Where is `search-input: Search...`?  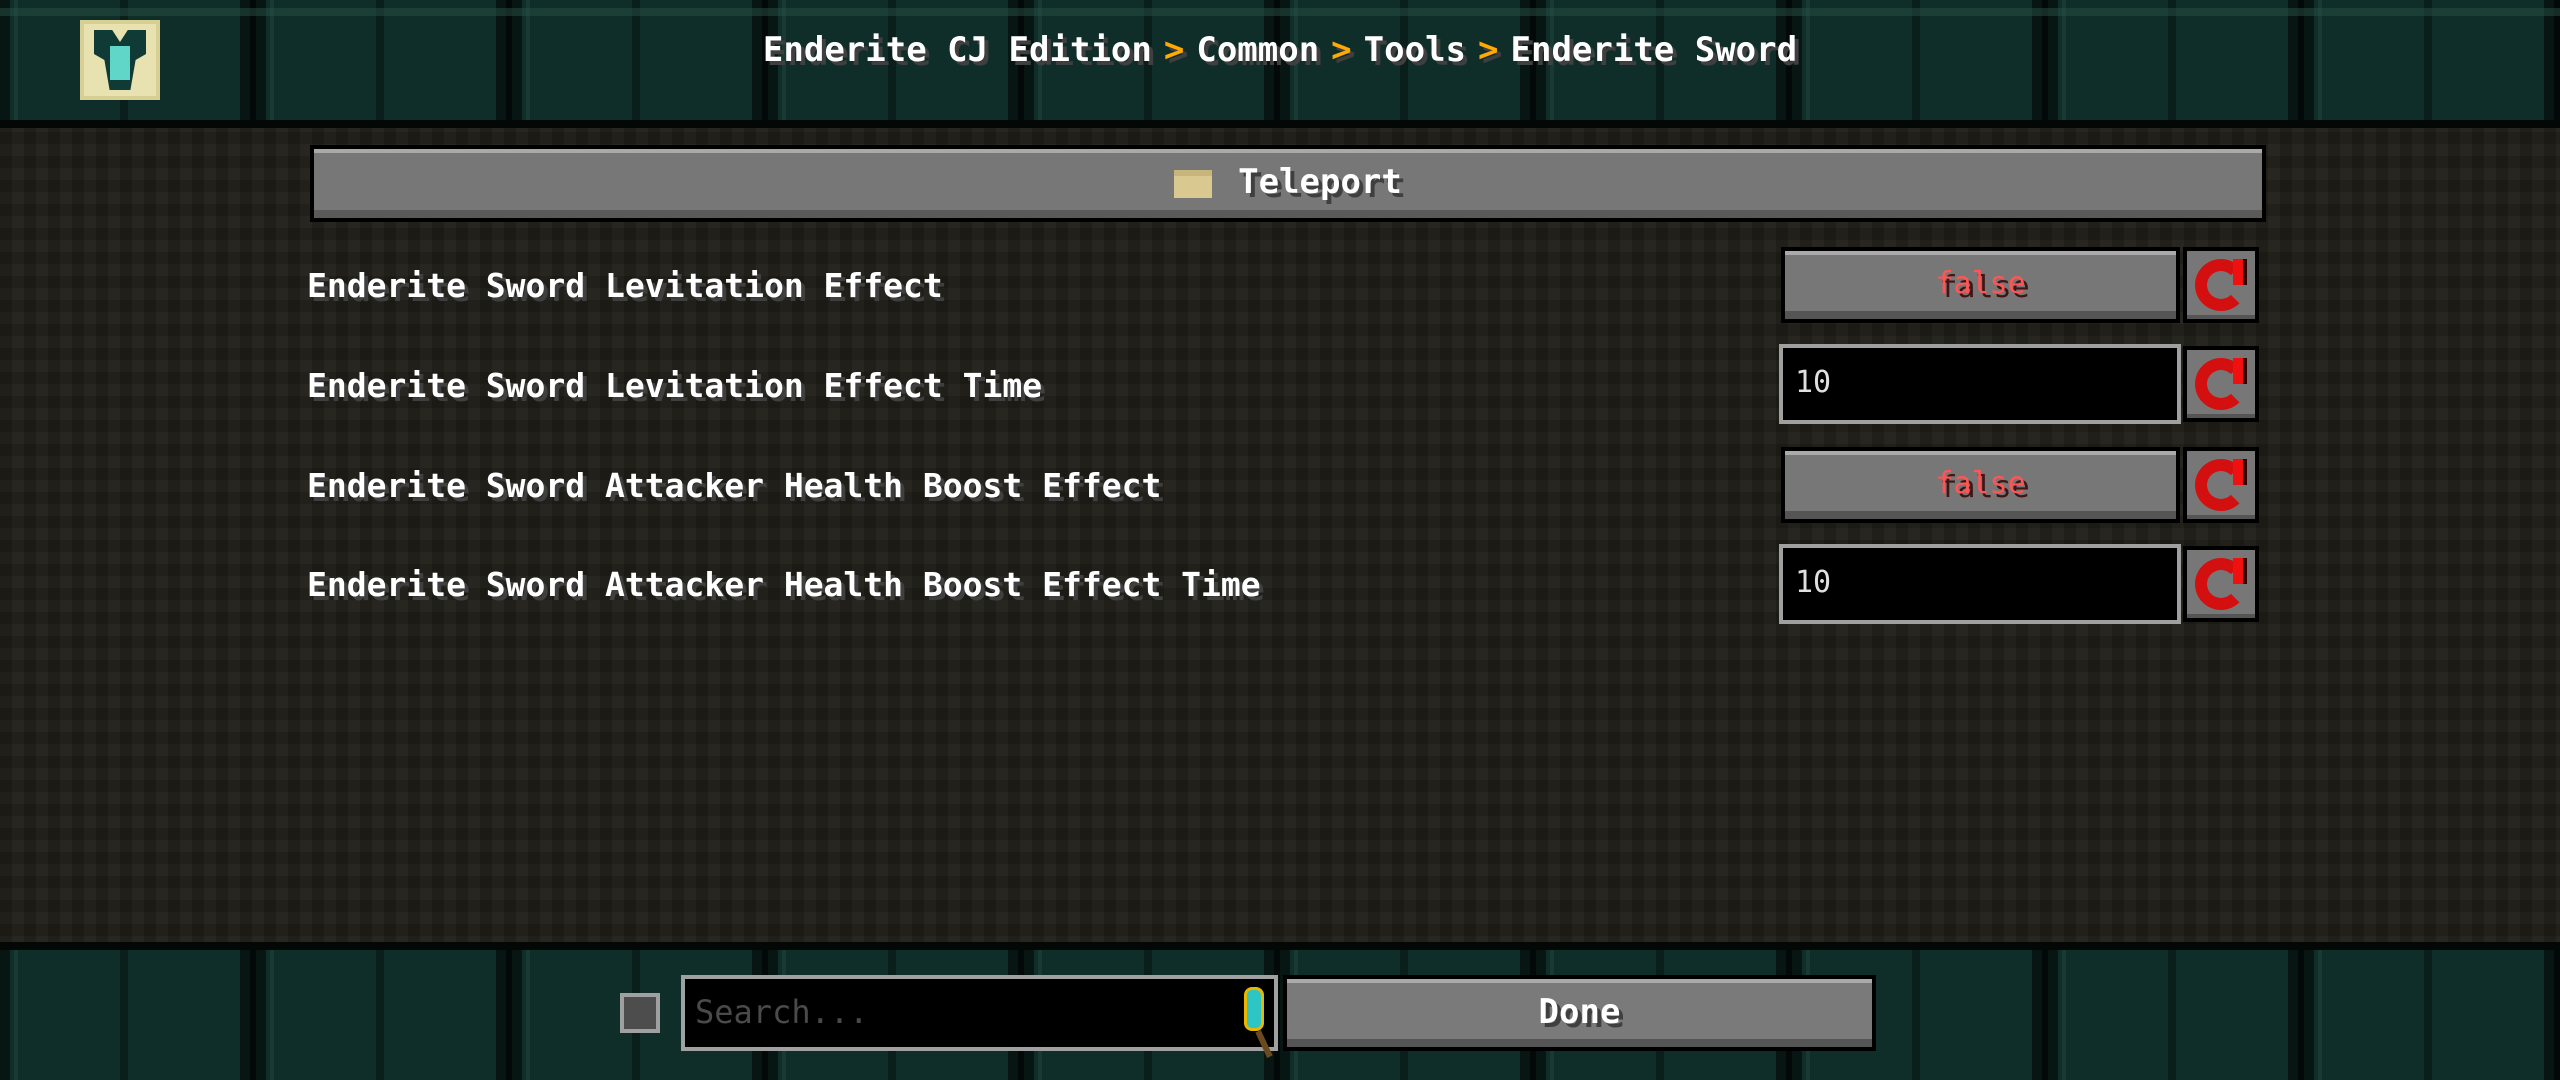 search-input: Search... is located at coordinates (979, 1013).